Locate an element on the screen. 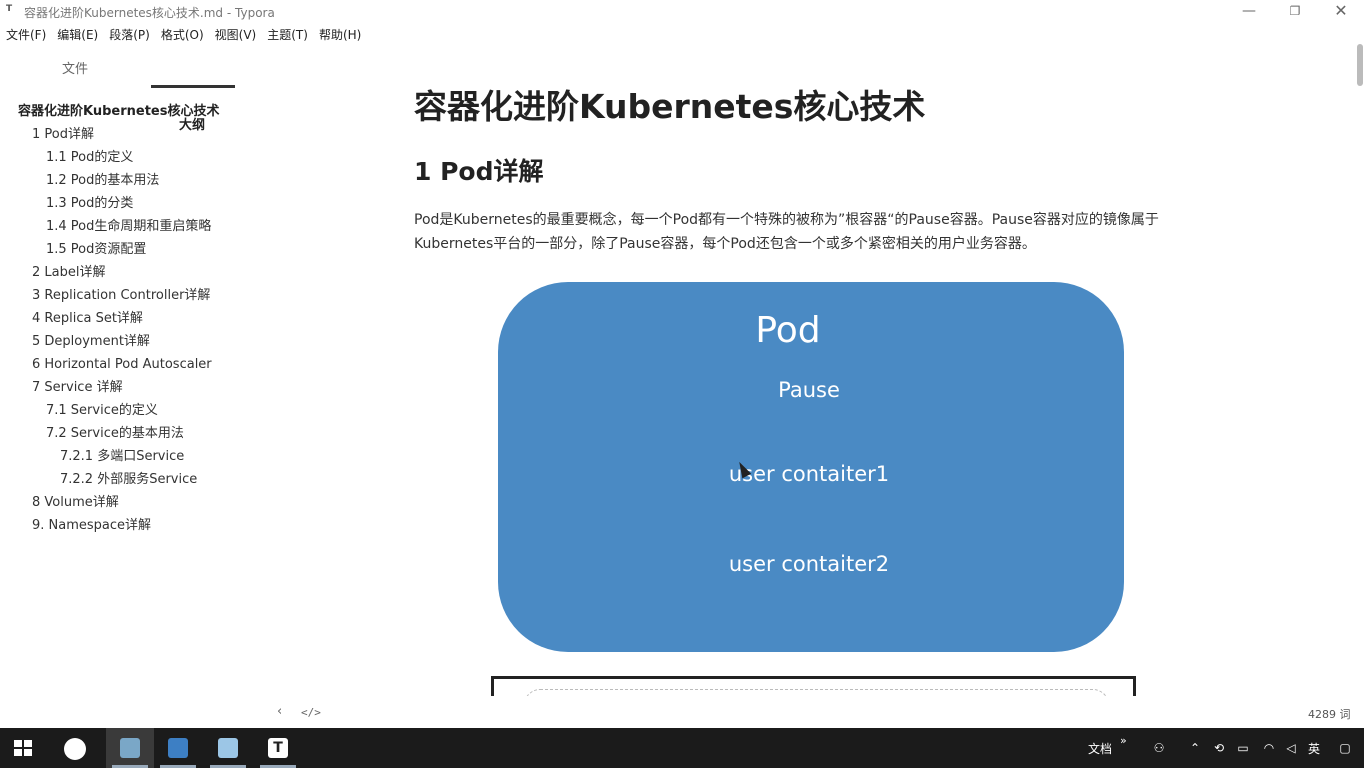 The width and height of the screenshot is (1364, 768). status-bar: ‹ </> 4289 词 is located at coordinates (682, 713).